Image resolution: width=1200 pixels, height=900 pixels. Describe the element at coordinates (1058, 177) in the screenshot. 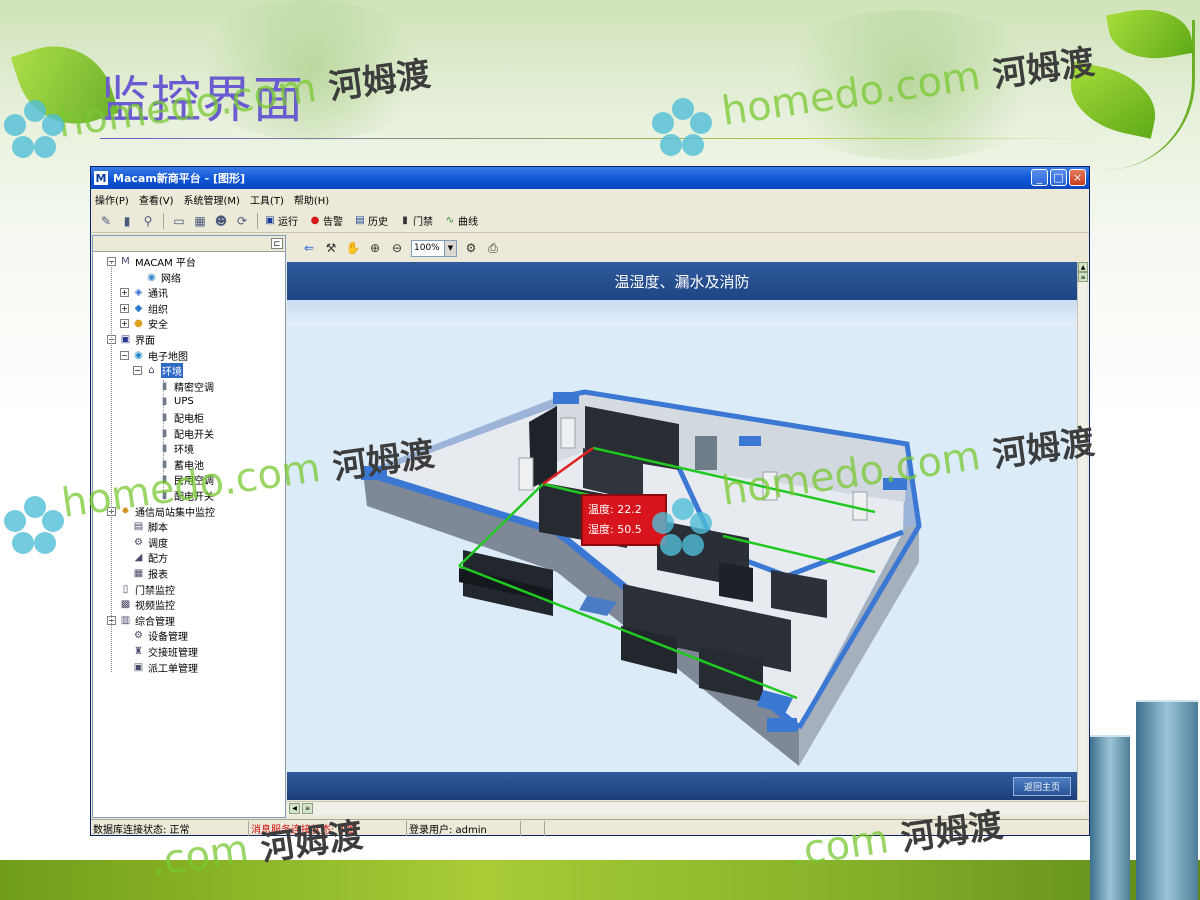

I see `maximize-button: □` at that location.